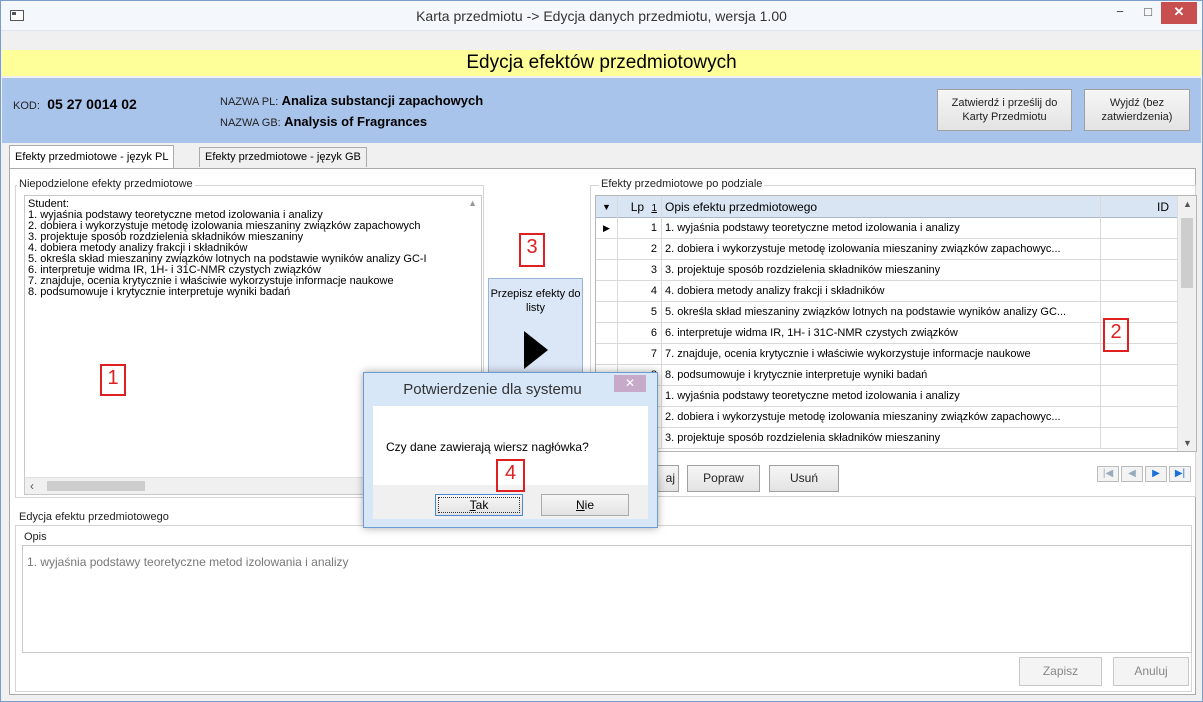  Describe the element at coordinates (601, 63) in the screenshot. I see `section-banner: Edycja efektów przedmiotowych` at that location.